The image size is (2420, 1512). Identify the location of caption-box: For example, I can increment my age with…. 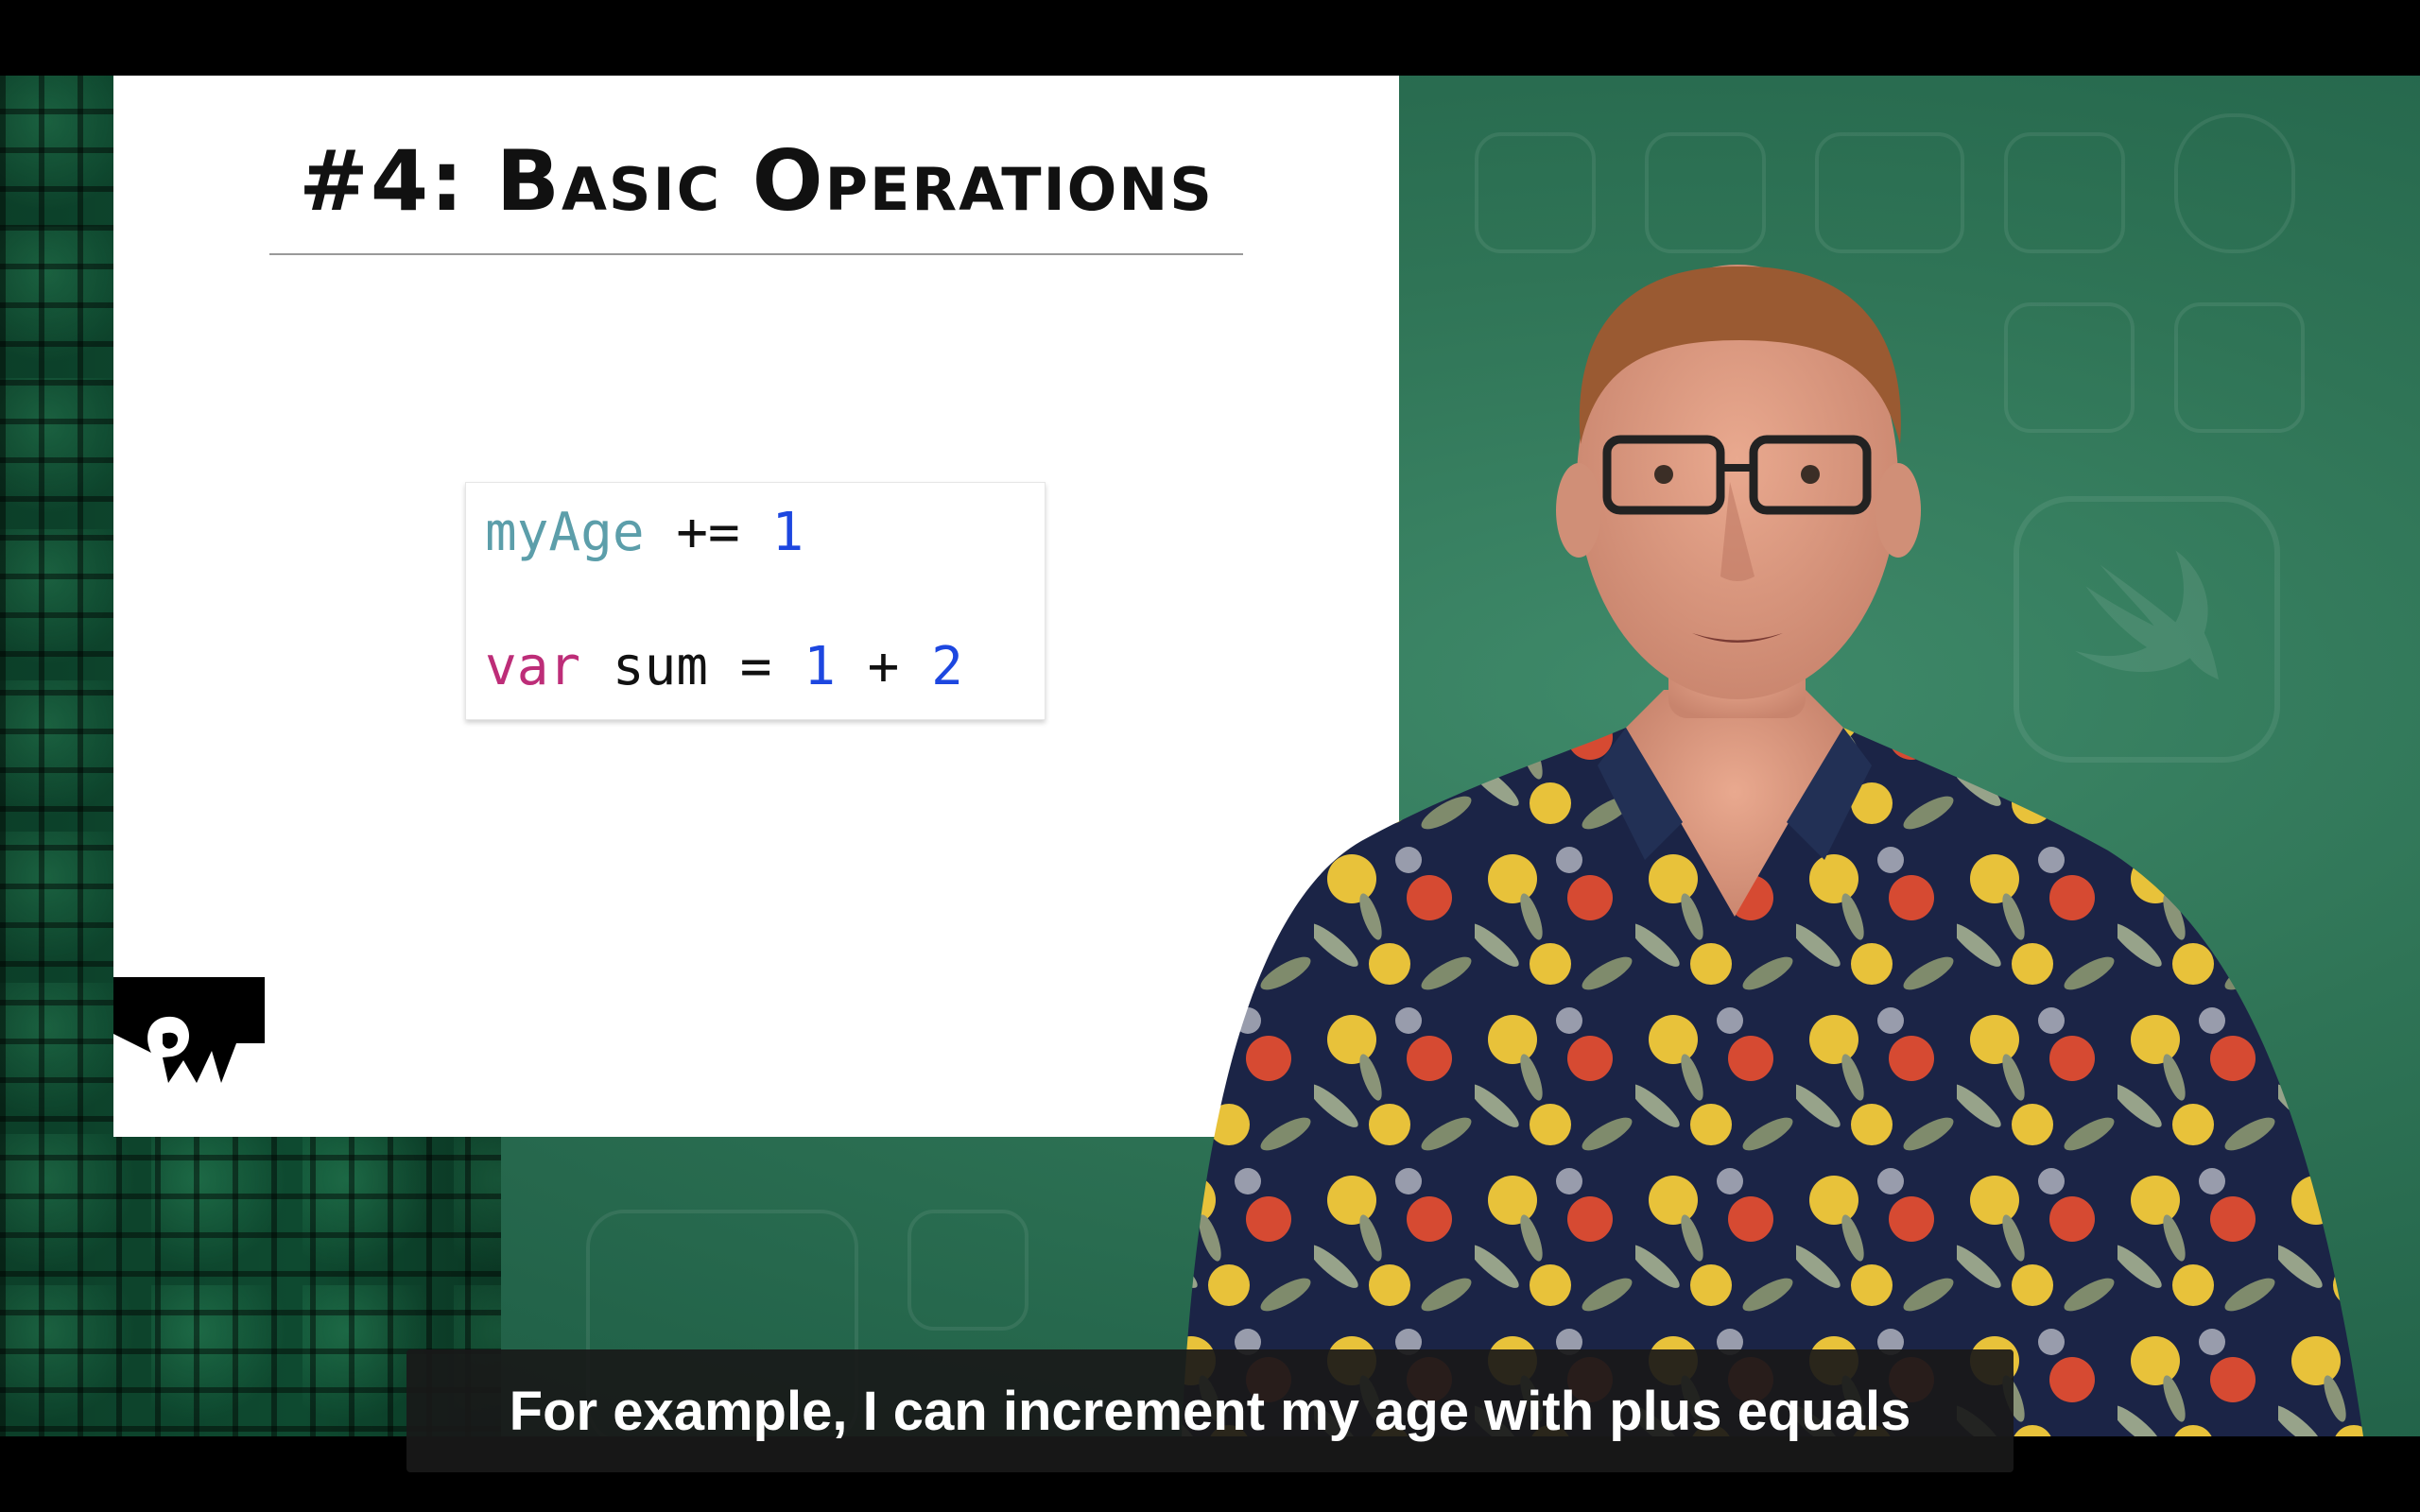
(1210, 1410).